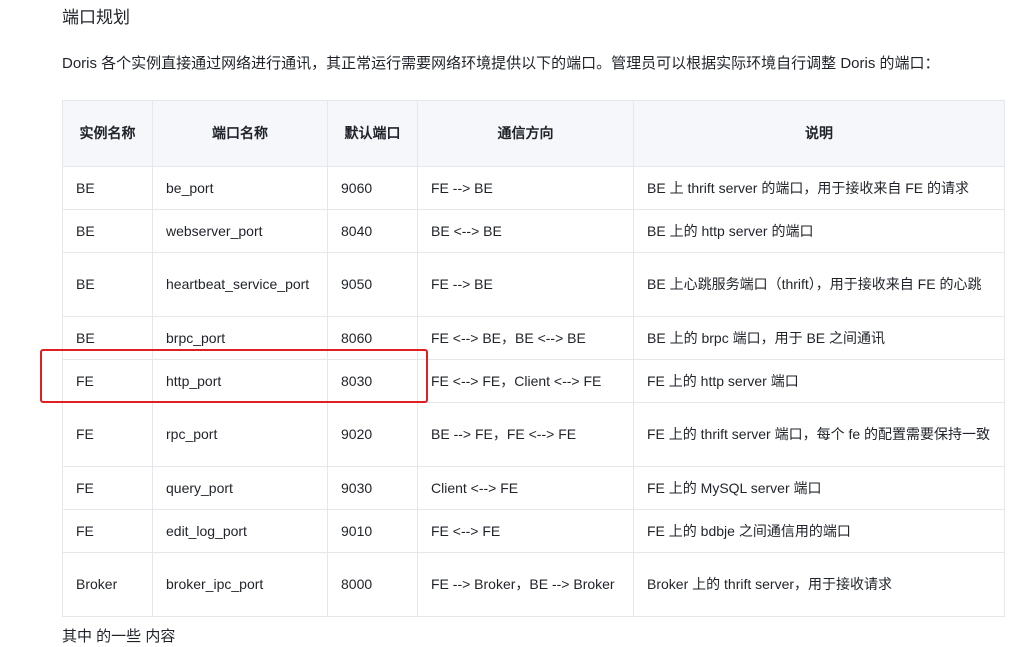  I want to click on cell-default-port: 8040, so click(372, 231).